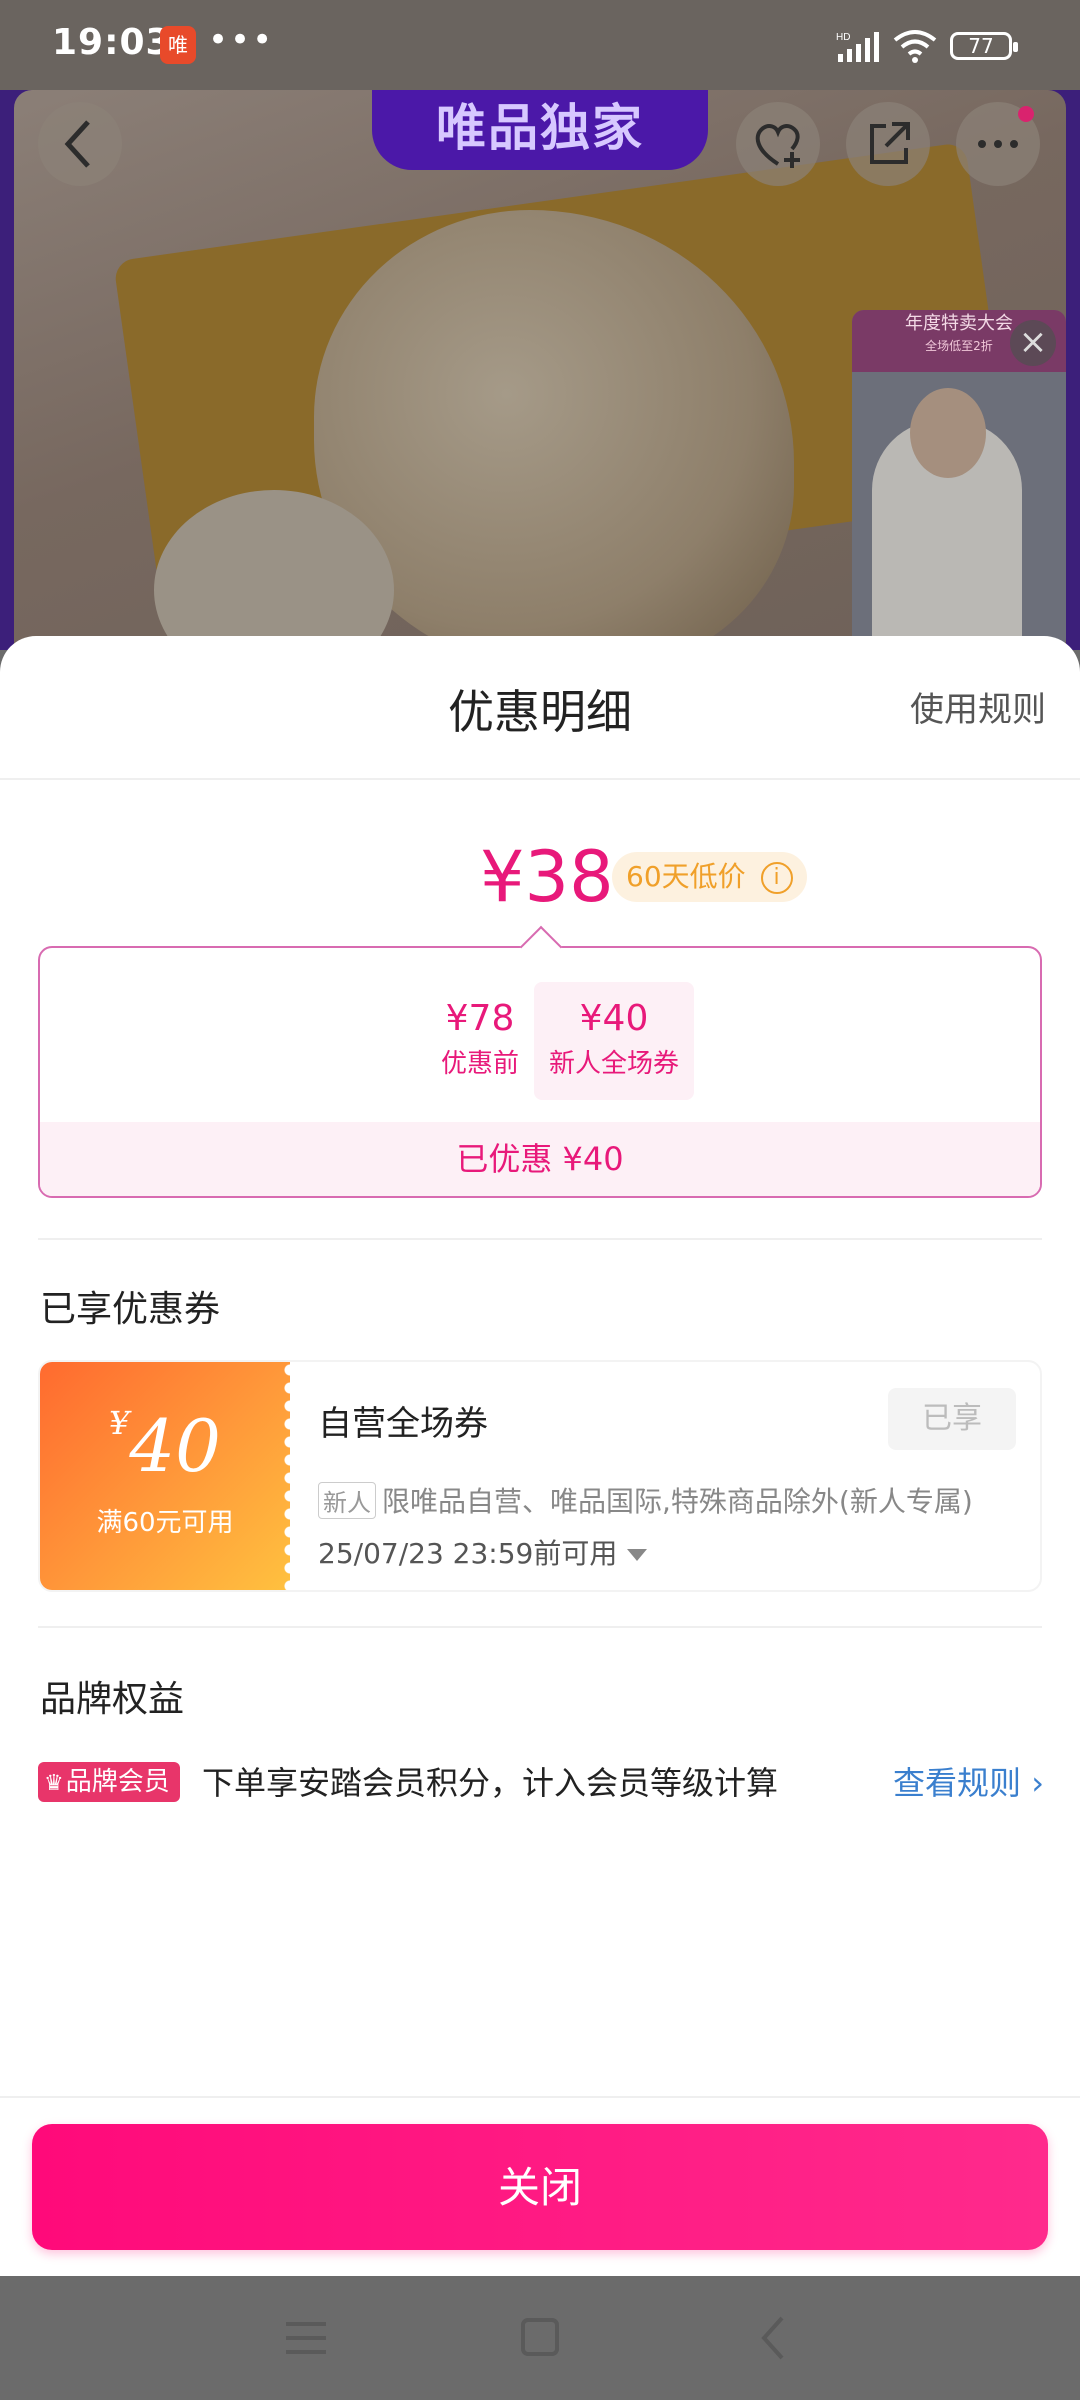  What do you see at coordinates (614, 1041) in the screenshot?
I see `coupon-deduction: ¥40 新人全场券` at bounding box center [614, 1041].